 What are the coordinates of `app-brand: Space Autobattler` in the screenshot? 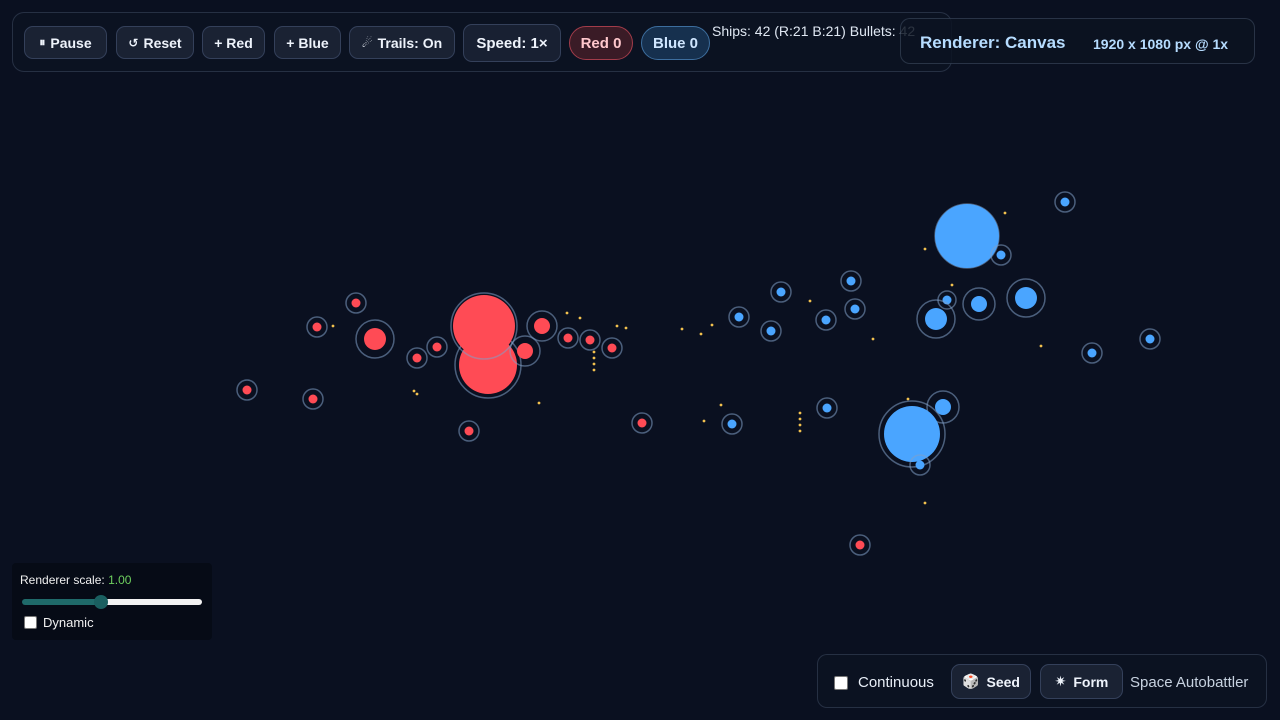 It's located at (1189, 682).